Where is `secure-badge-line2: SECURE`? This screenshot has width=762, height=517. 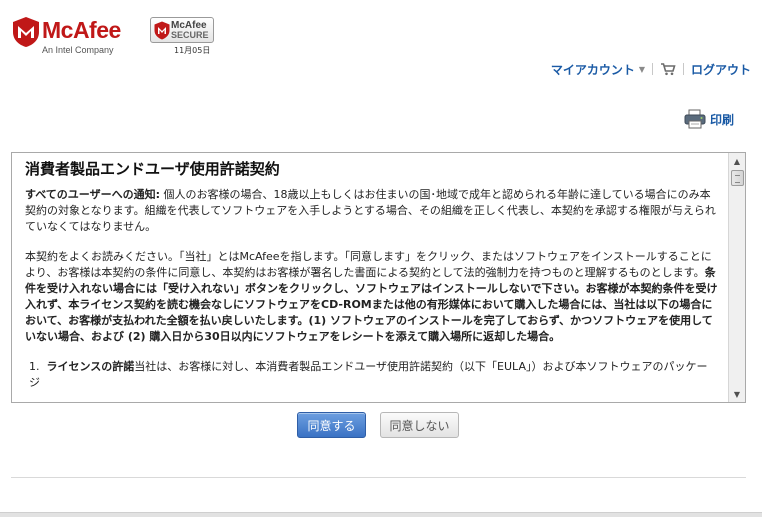 secure-badge-line2: SECURE is located at coordinates (190, 35).